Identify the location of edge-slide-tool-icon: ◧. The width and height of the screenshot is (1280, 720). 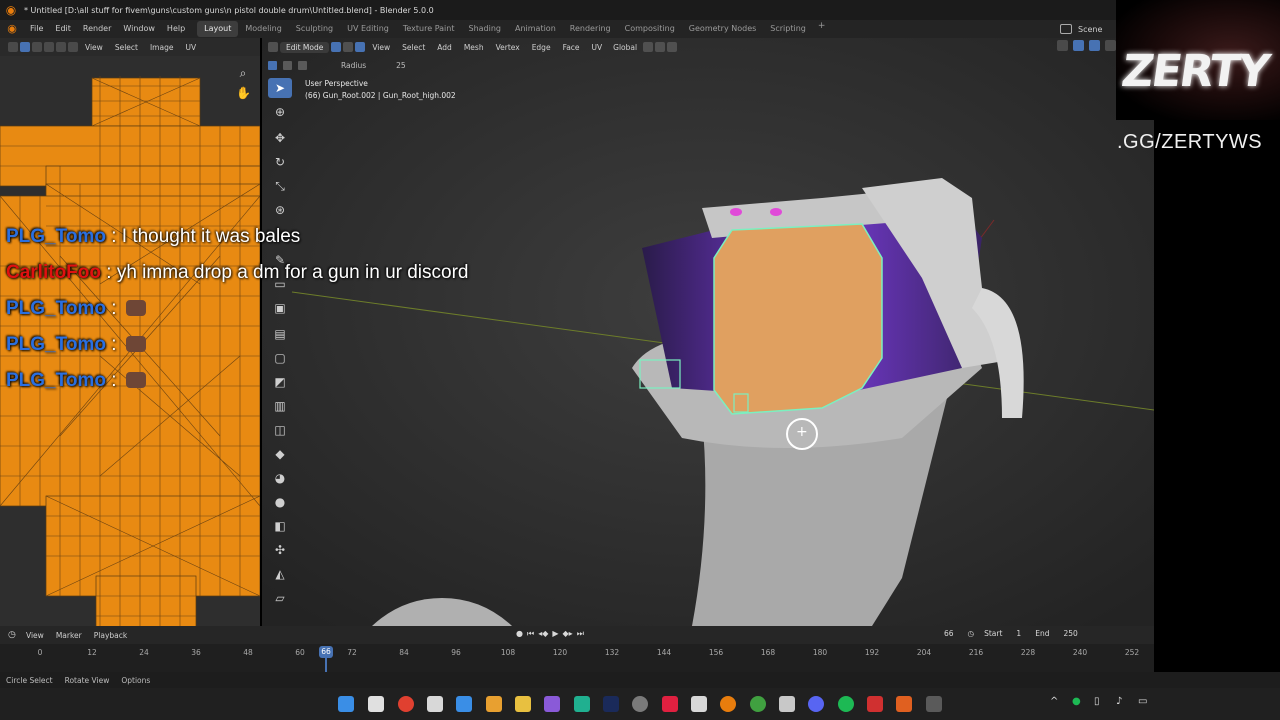
(280, 526).